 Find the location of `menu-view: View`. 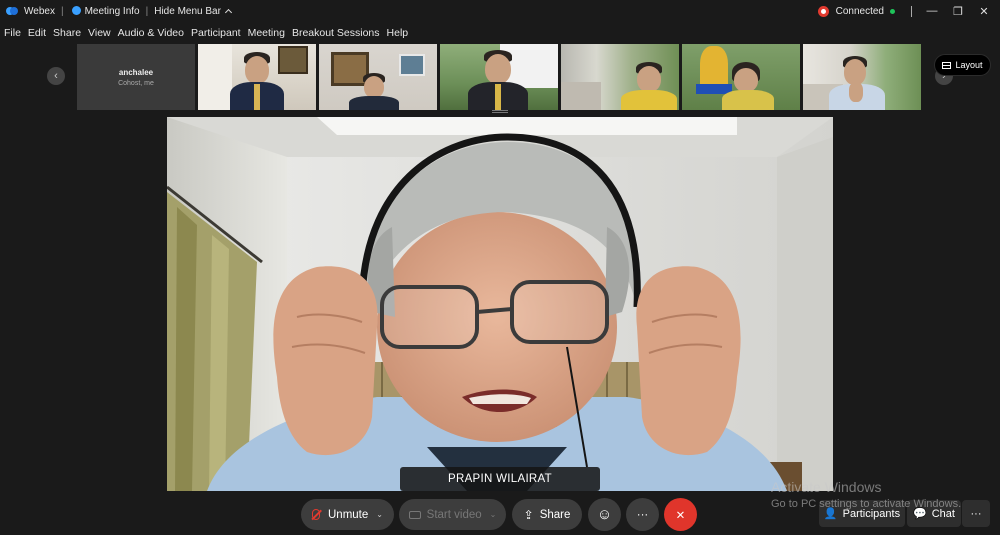

menu-view: View is located at coordinates (99, 33).